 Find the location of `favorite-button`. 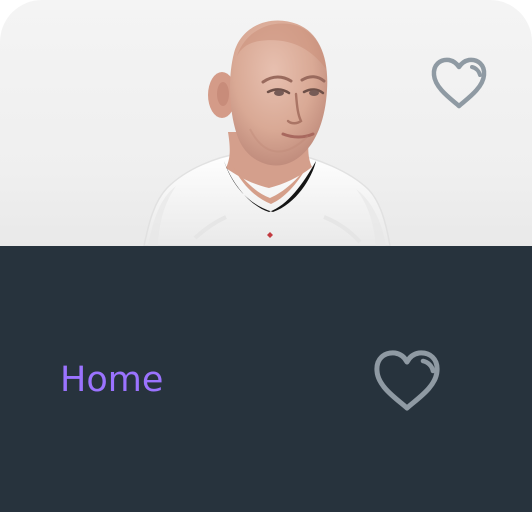

favorite-button is located at coordinates (459, 83).